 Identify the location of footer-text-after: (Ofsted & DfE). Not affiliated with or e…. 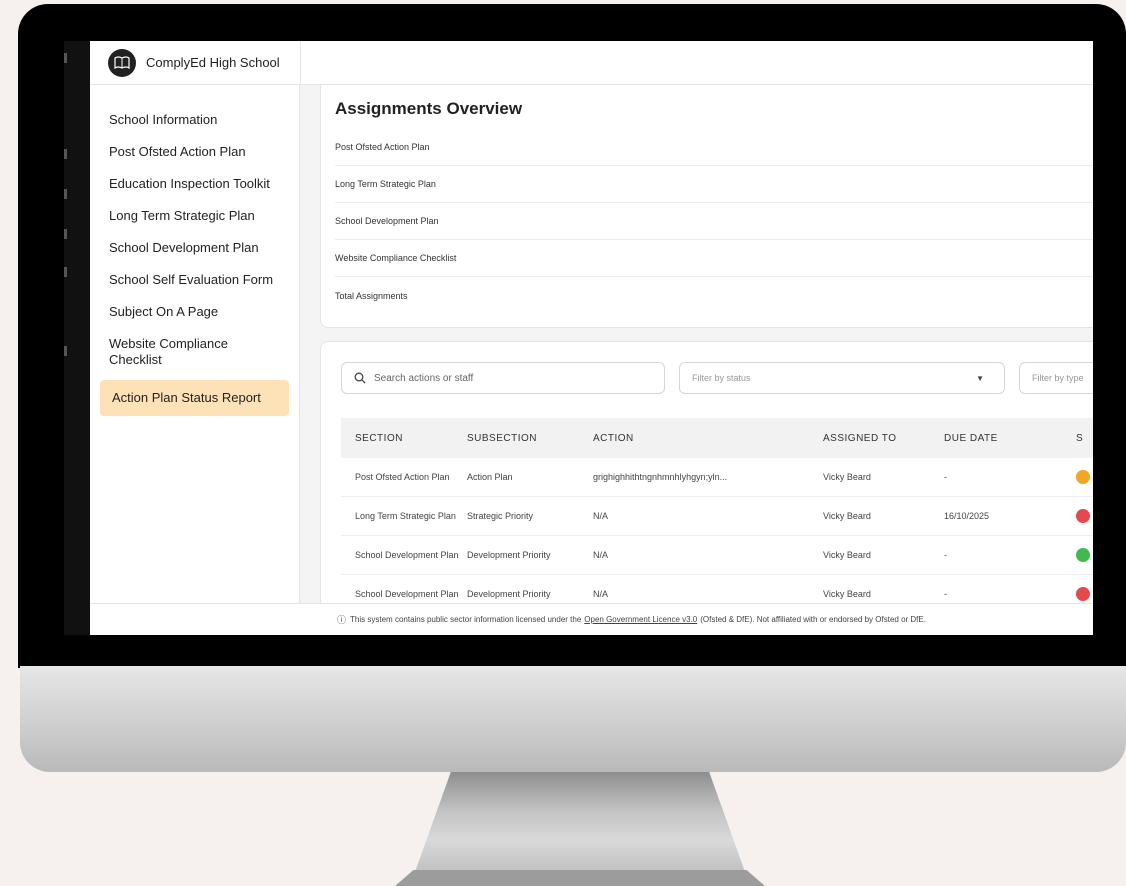
(813, 619).